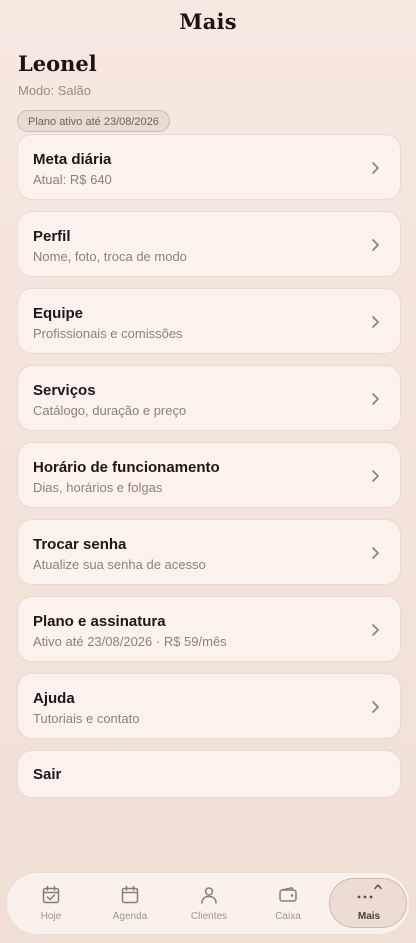 The image size is (416, 943). What do you see at coordinates (110, 256) in the screenshot?
I see `menu-item-subtitle: Nome, foto, troca de modo` at bounding box center [110, 256].